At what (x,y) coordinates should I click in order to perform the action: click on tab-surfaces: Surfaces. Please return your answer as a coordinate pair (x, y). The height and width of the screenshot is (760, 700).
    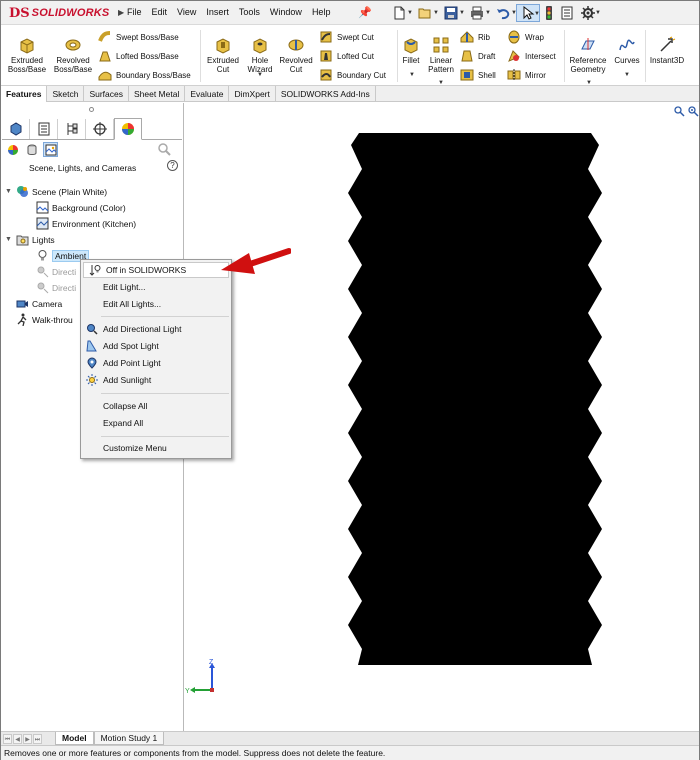
    Looking at the image, I should click on (106, 94).